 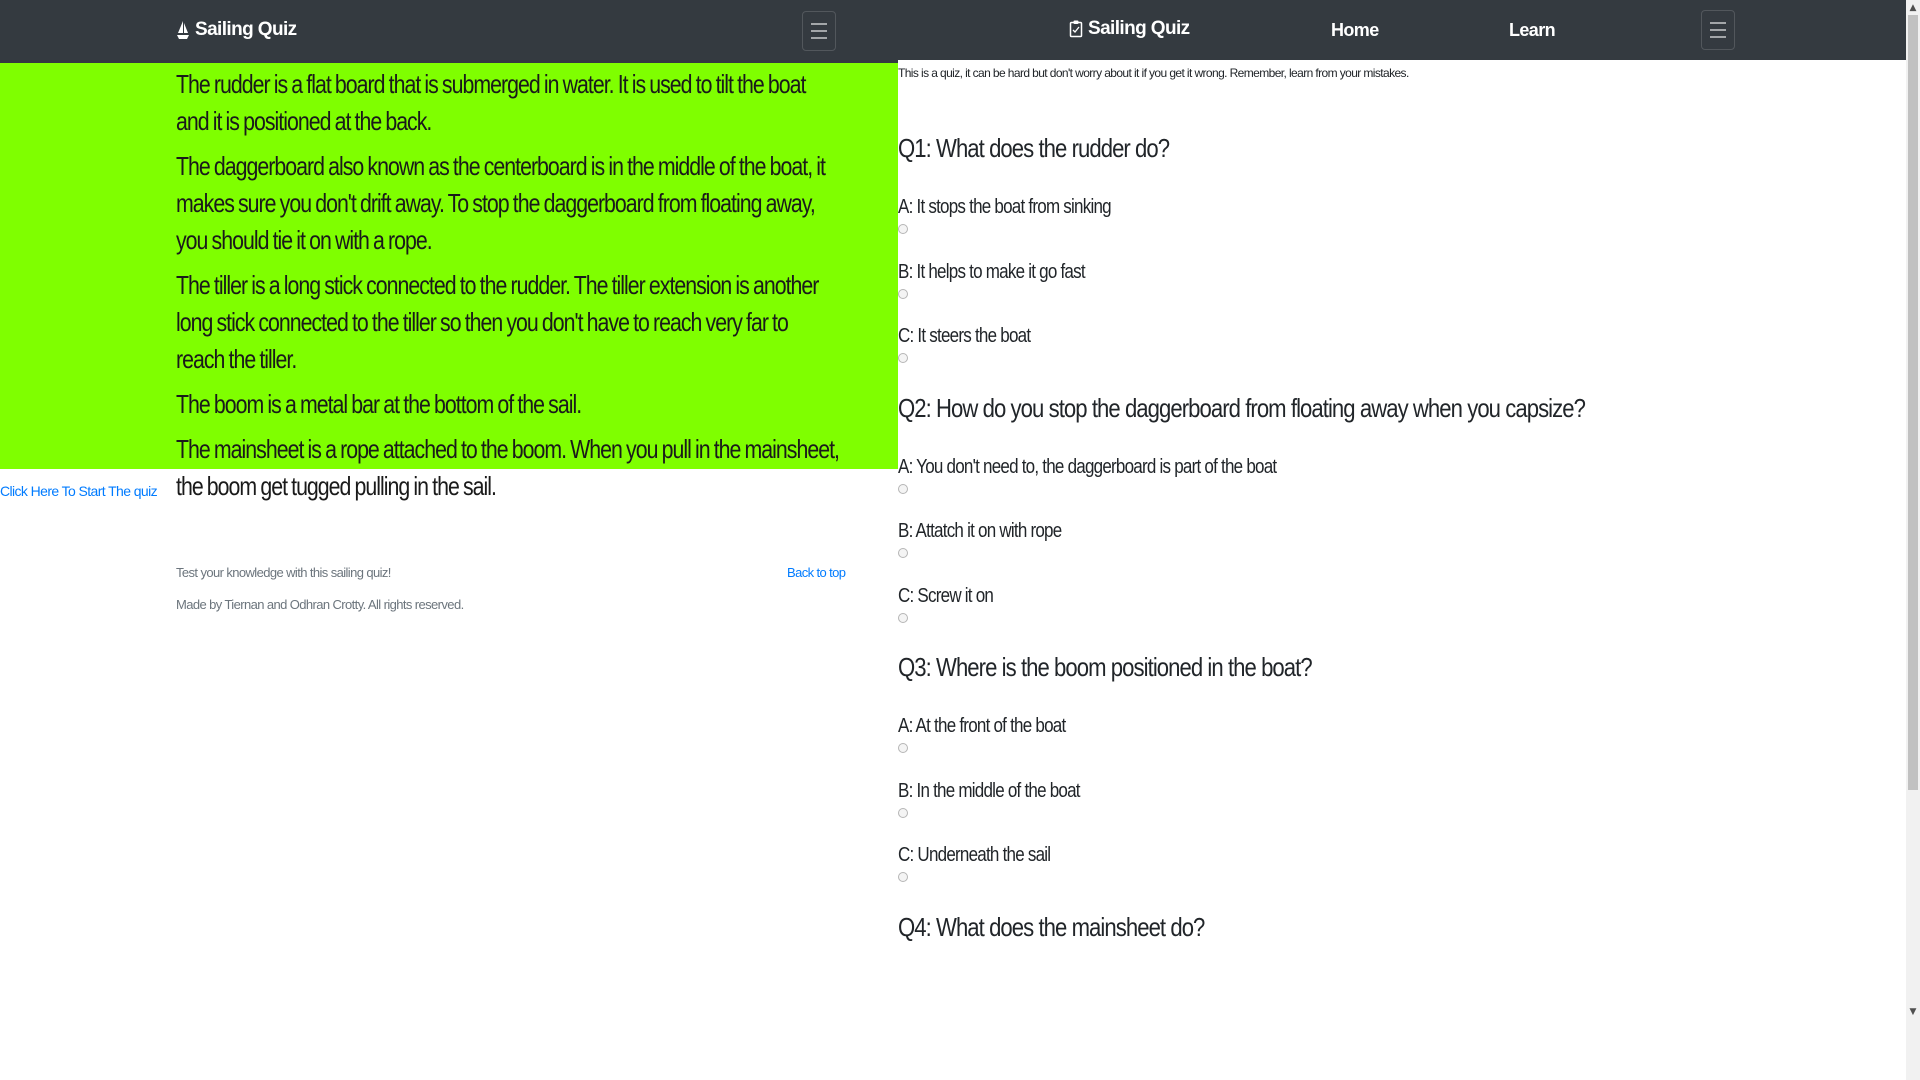 What do you see at coordinates (903, 358) in the screenshot?
I see `q1-radio-c` at bounding box center [903, 358].